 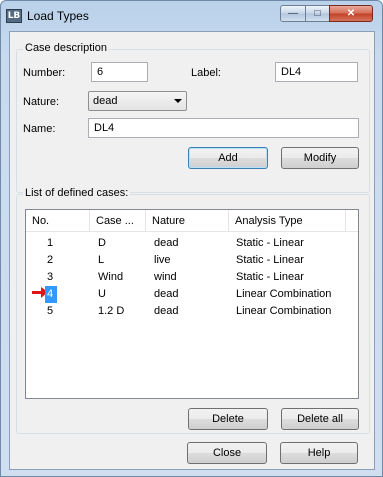 What do you see at coordinates (51, 294) in the screenshot?
I see `cell-no-selected: 4` at bounding box center [51, 294].